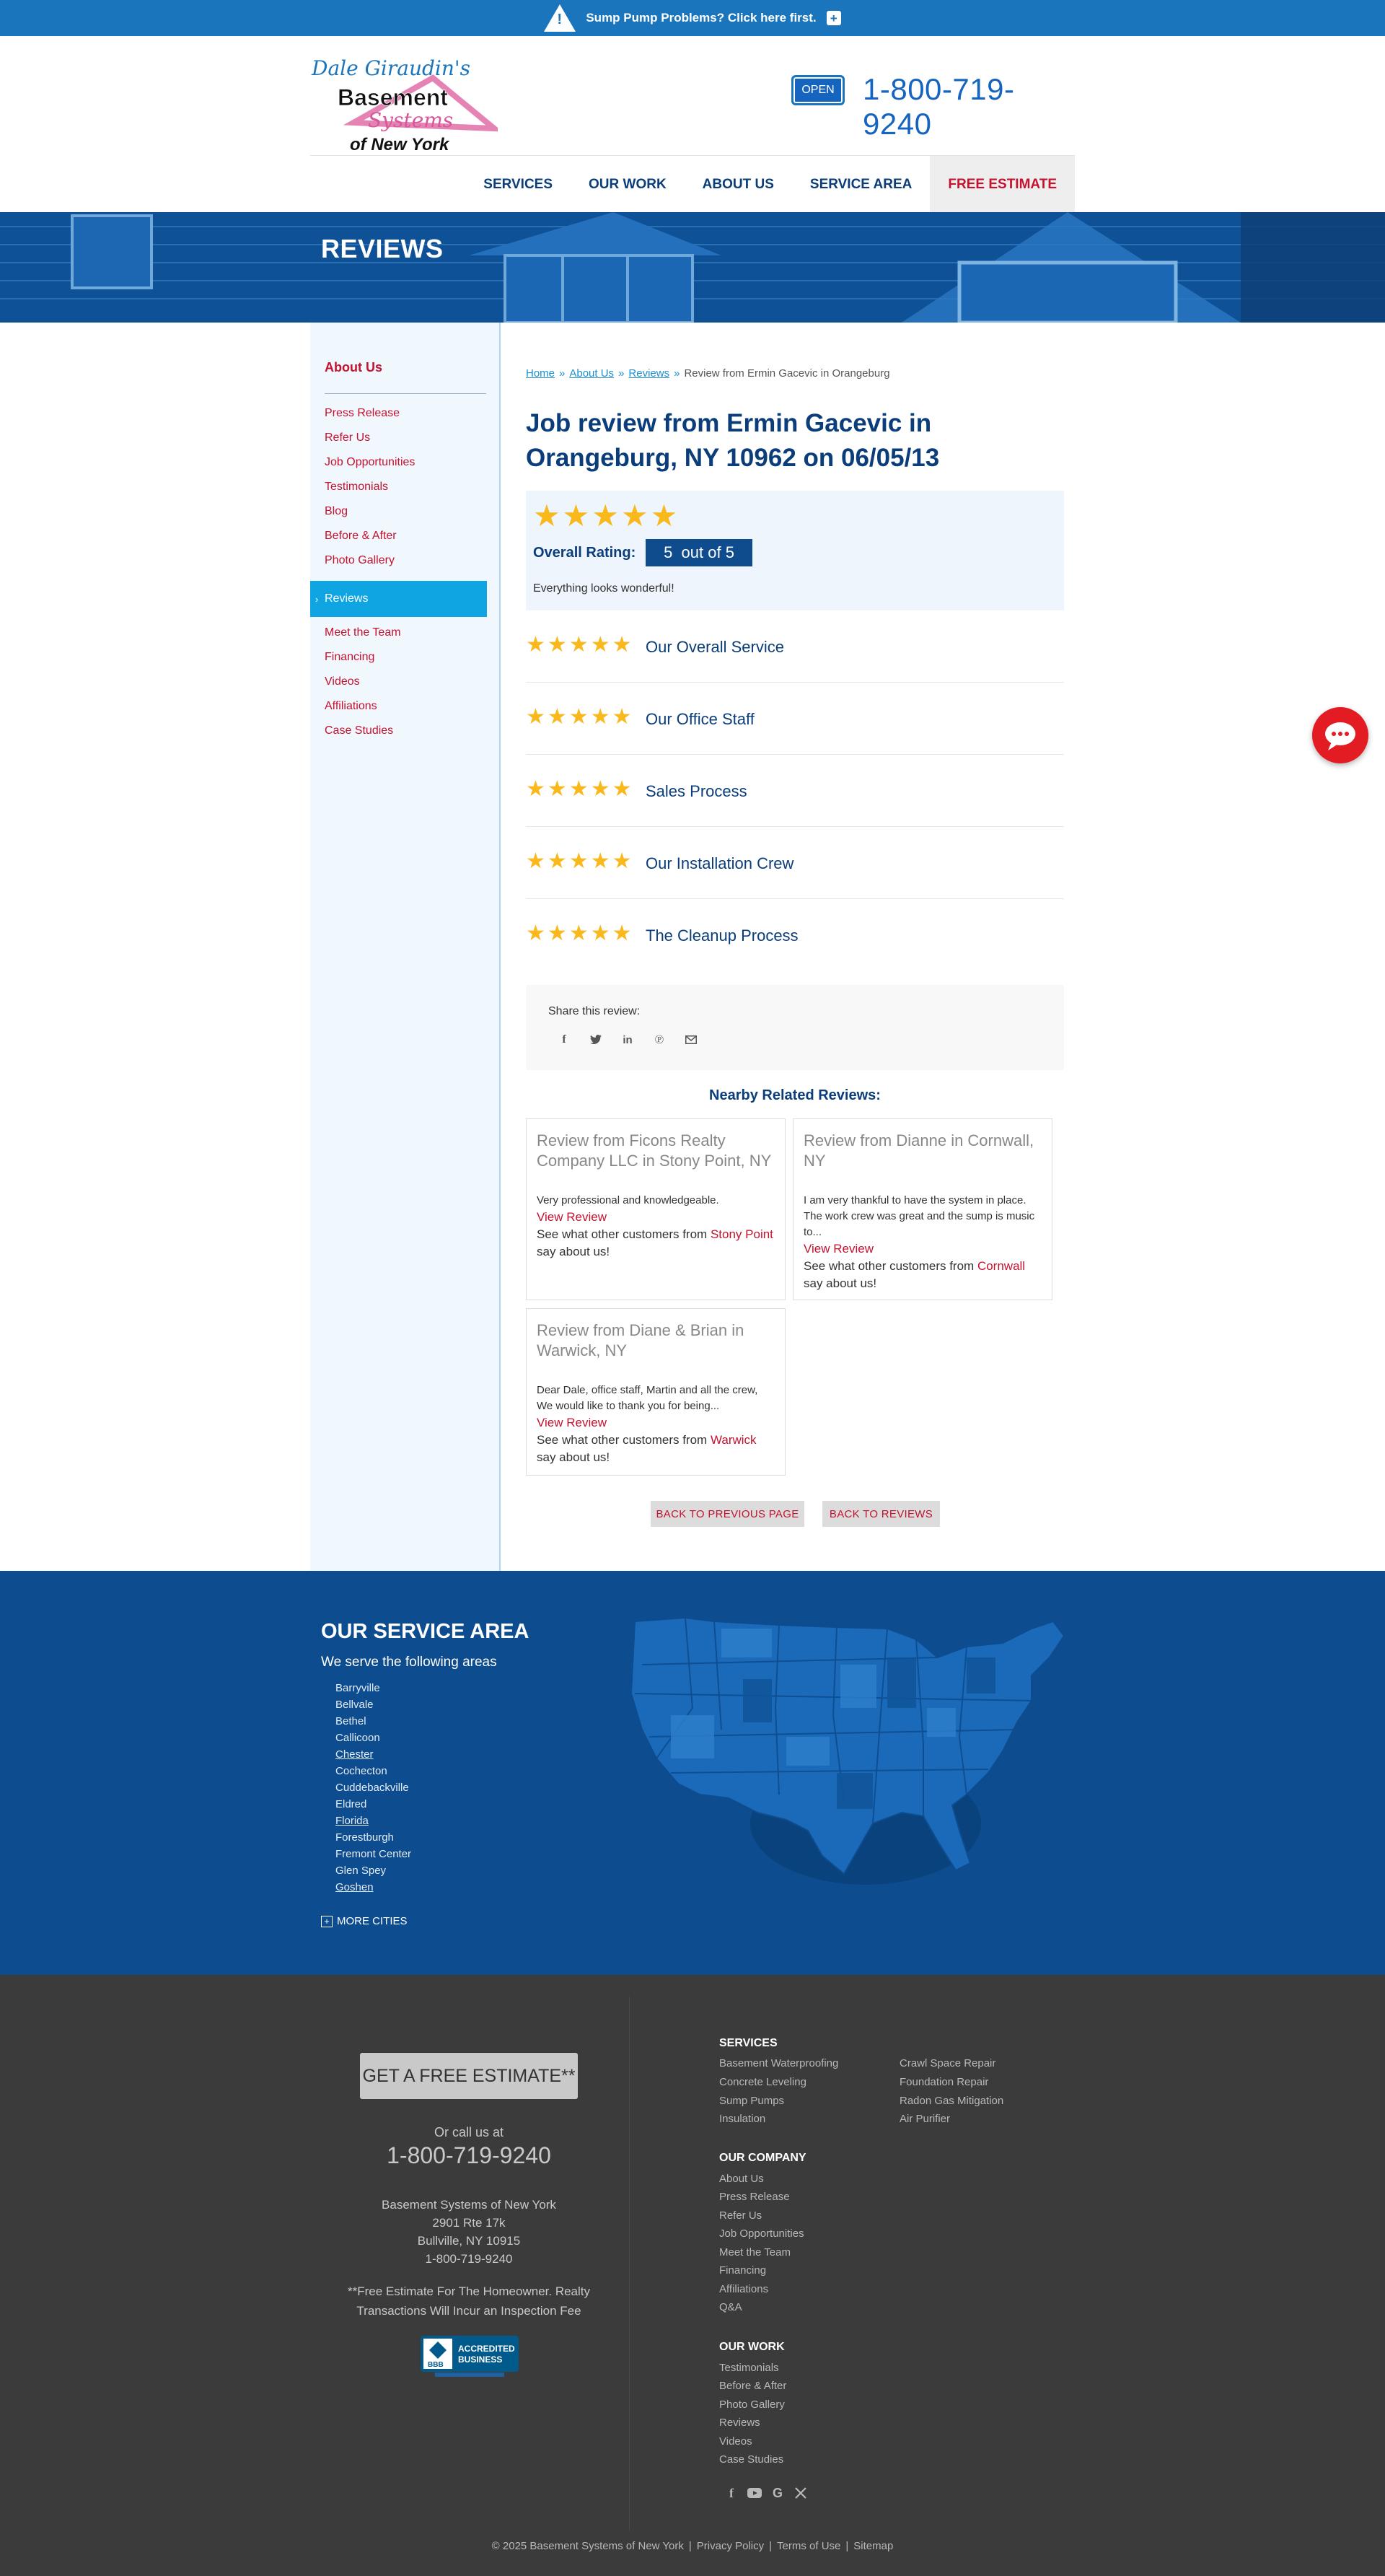  What do you see at coordinates (752, 2386) in the screenshot?
I see `footer-link: Before & After` at bounding box center [752, 2386].